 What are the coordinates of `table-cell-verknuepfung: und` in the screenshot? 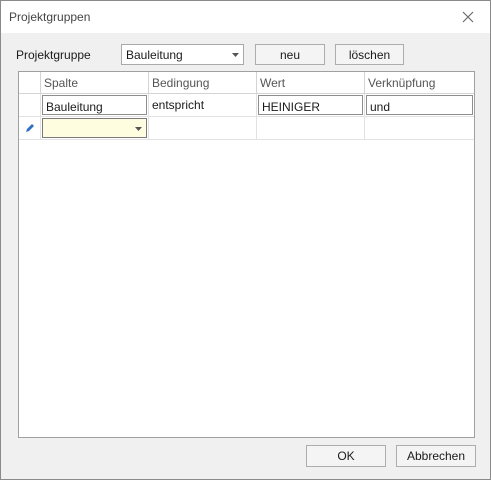 It's located at (419, 105).